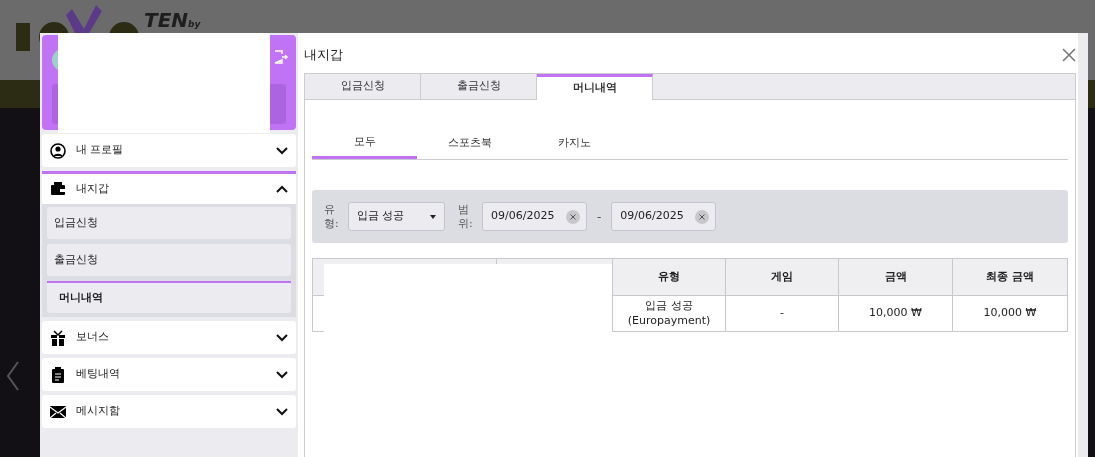 The image size is (1095, 457). I want to click on envelope-icon, so click(58, 411).